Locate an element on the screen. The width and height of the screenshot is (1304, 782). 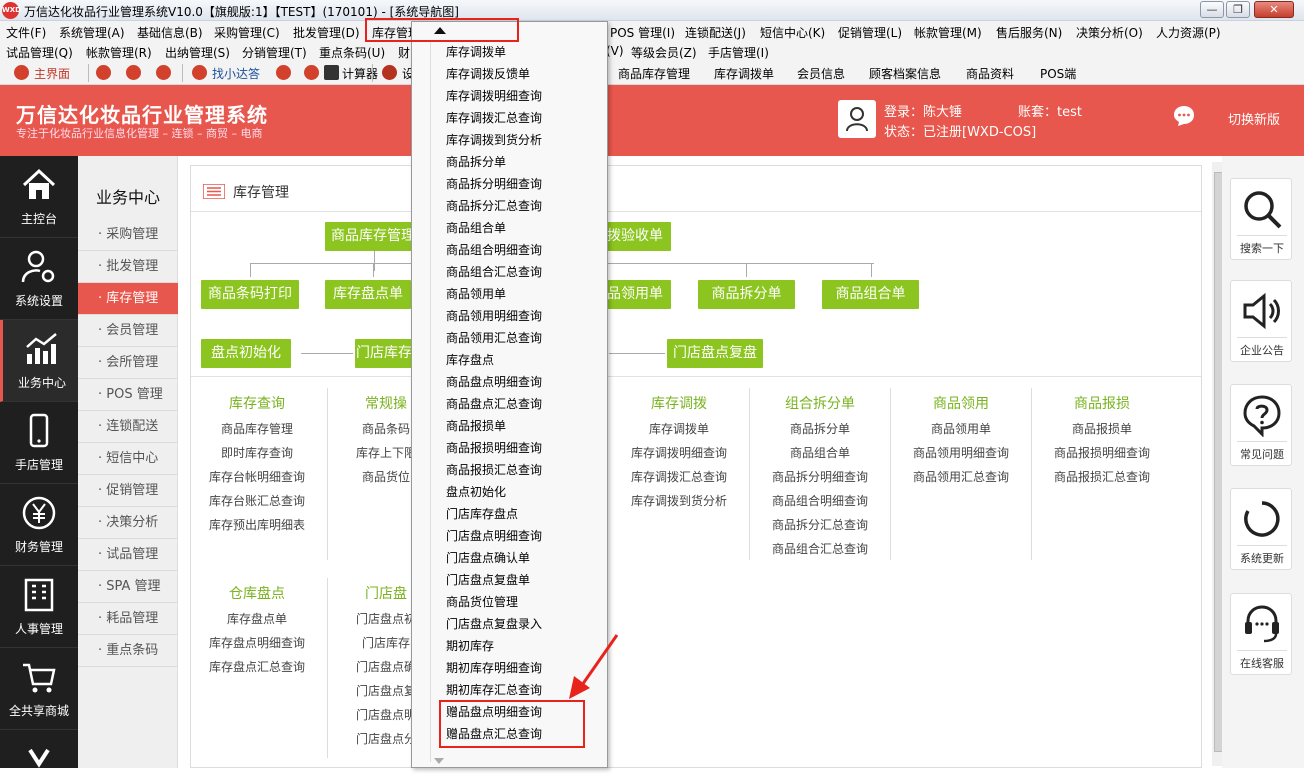
heart-icon is located at coordinates (311, 72).